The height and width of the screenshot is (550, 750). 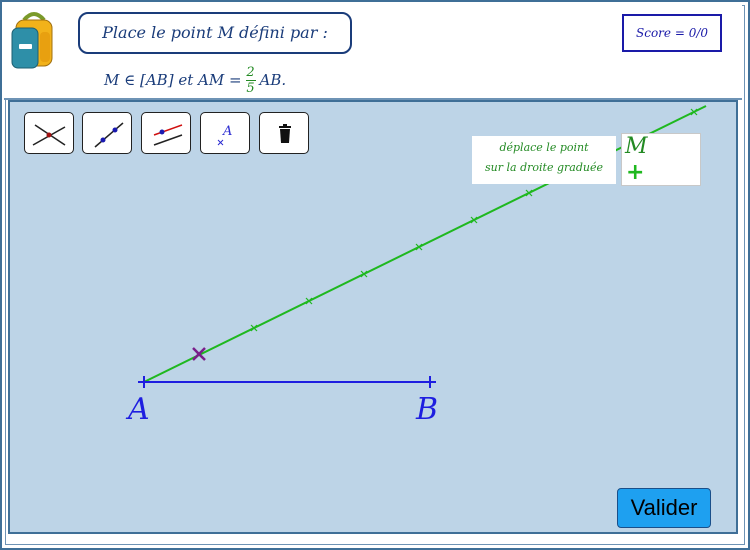 What do you see at coordinates (215, 33) in the screenshot?
I see `instruction-box: Place le point M défini par :` at bounding box center [215, 33].